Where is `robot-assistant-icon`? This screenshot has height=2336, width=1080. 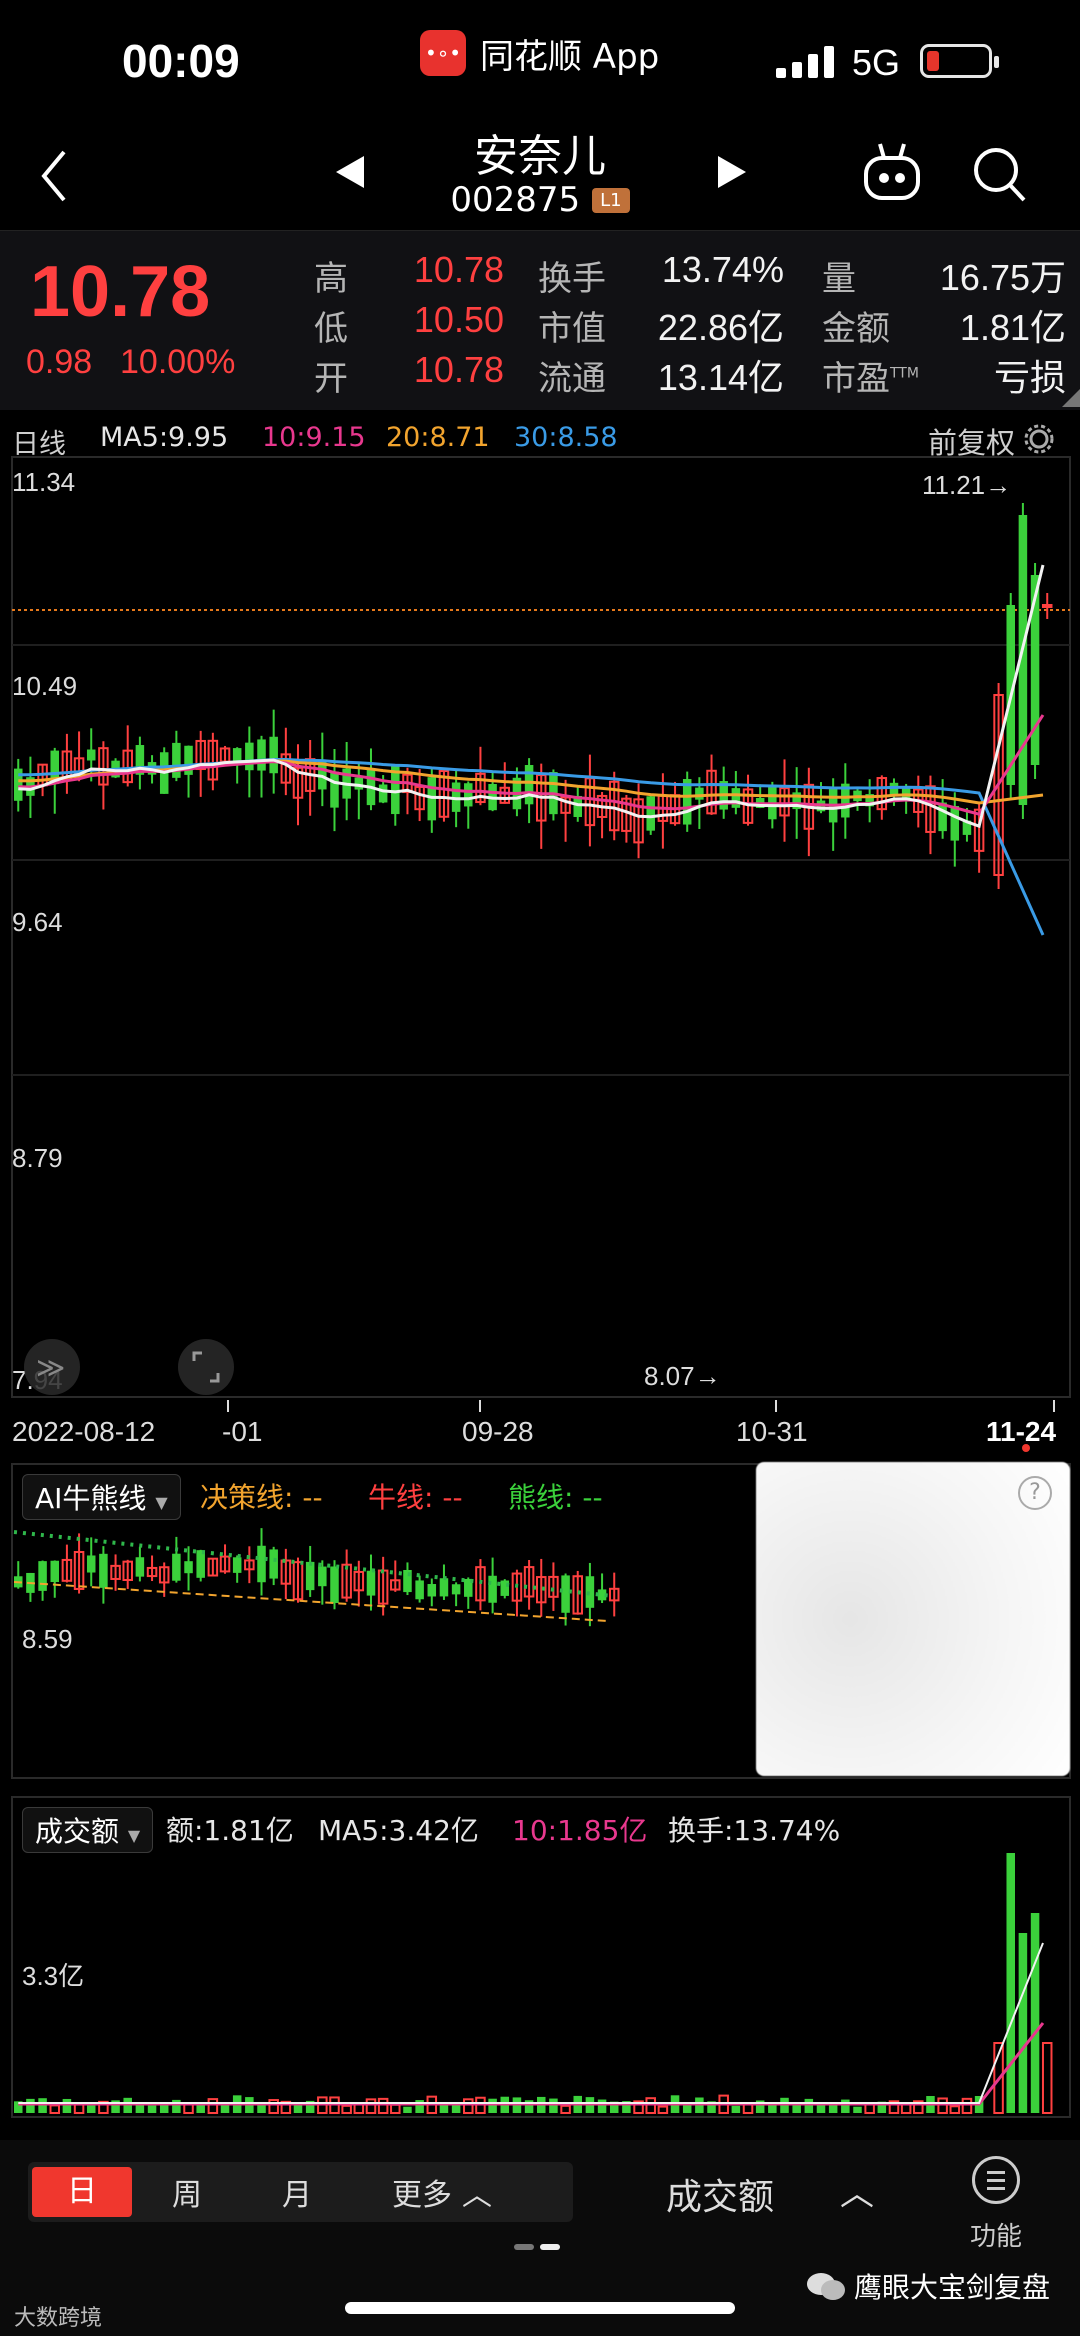 robot-assistant-icon is located at coordinates (892, 173).